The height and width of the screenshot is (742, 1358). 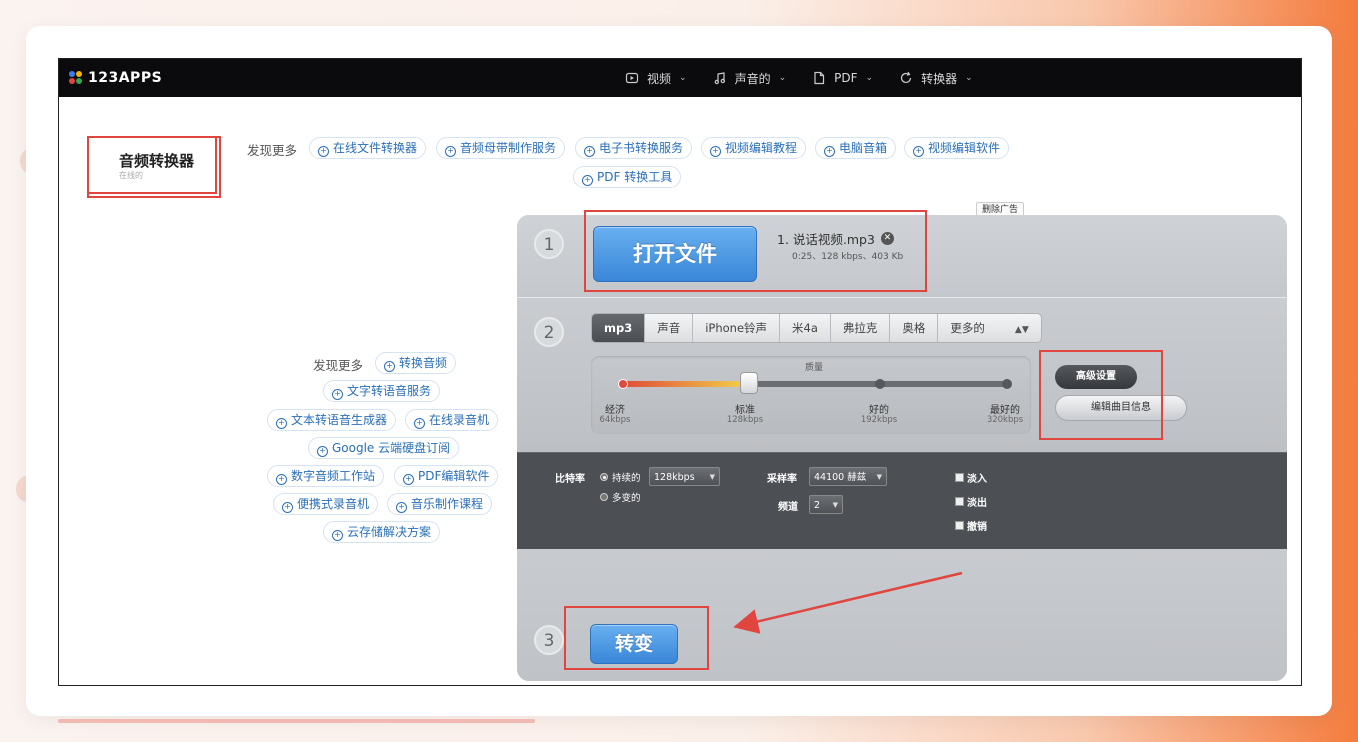 I want to click on decorative-bar, so click(x=296, y=721).